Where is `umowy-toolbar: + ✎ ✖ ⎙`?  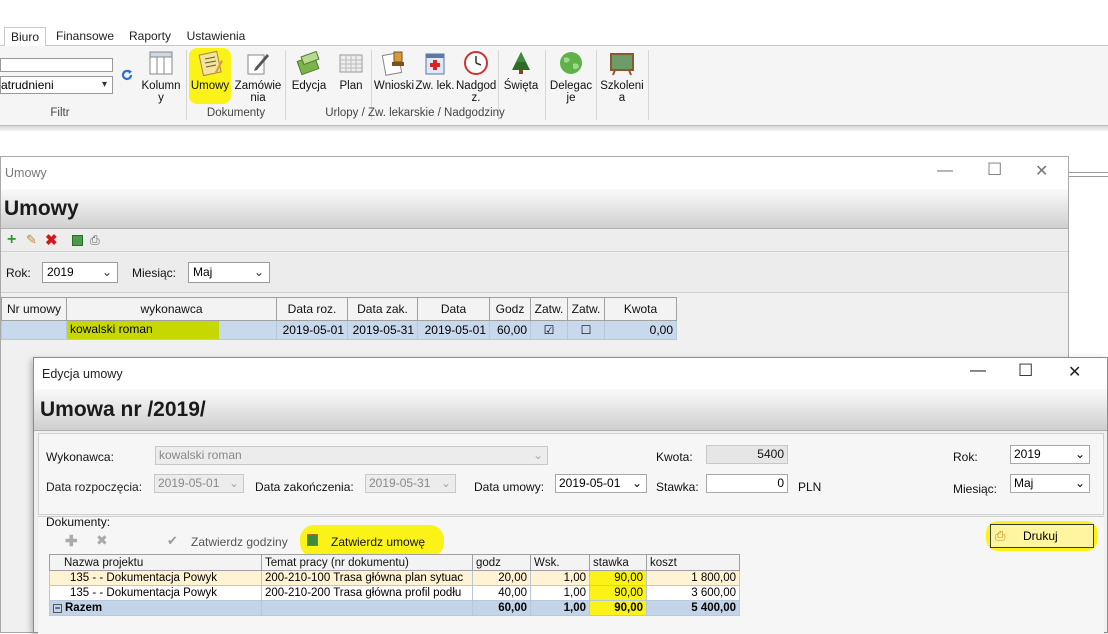
umowy-toolbar: + ✎ ✖ ⎙ is located at coordinates (534, 241).